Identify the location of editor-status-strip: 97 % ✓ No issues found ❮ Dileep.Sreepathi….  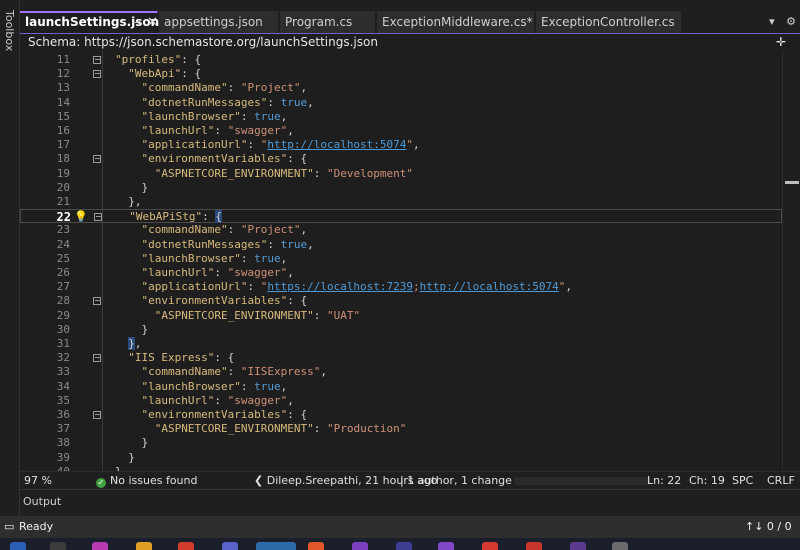
(410, 480).